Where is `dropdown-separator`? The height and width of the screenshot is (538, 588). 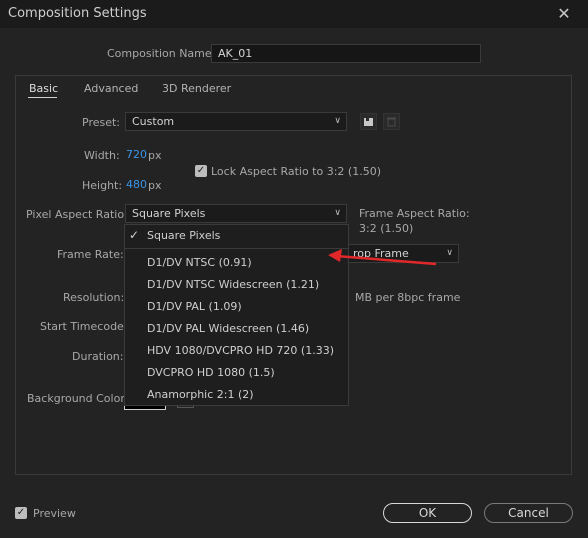
dropdown-separator is located at coordinates (236, 248).